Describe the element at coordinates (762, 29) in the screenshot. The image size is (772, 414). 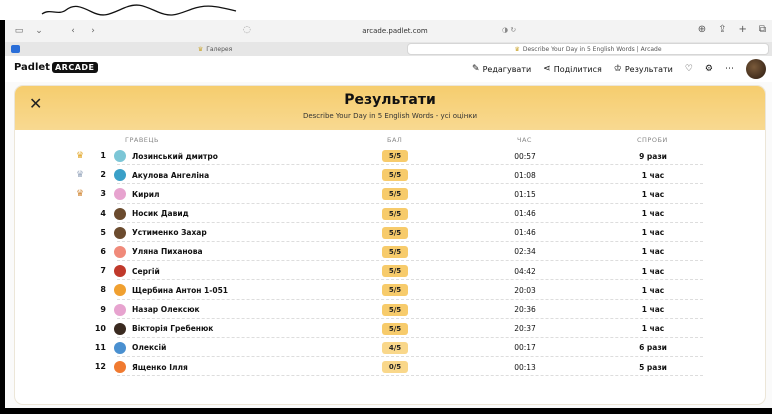
I see `tab-overview-icon: ⧉` at that location.